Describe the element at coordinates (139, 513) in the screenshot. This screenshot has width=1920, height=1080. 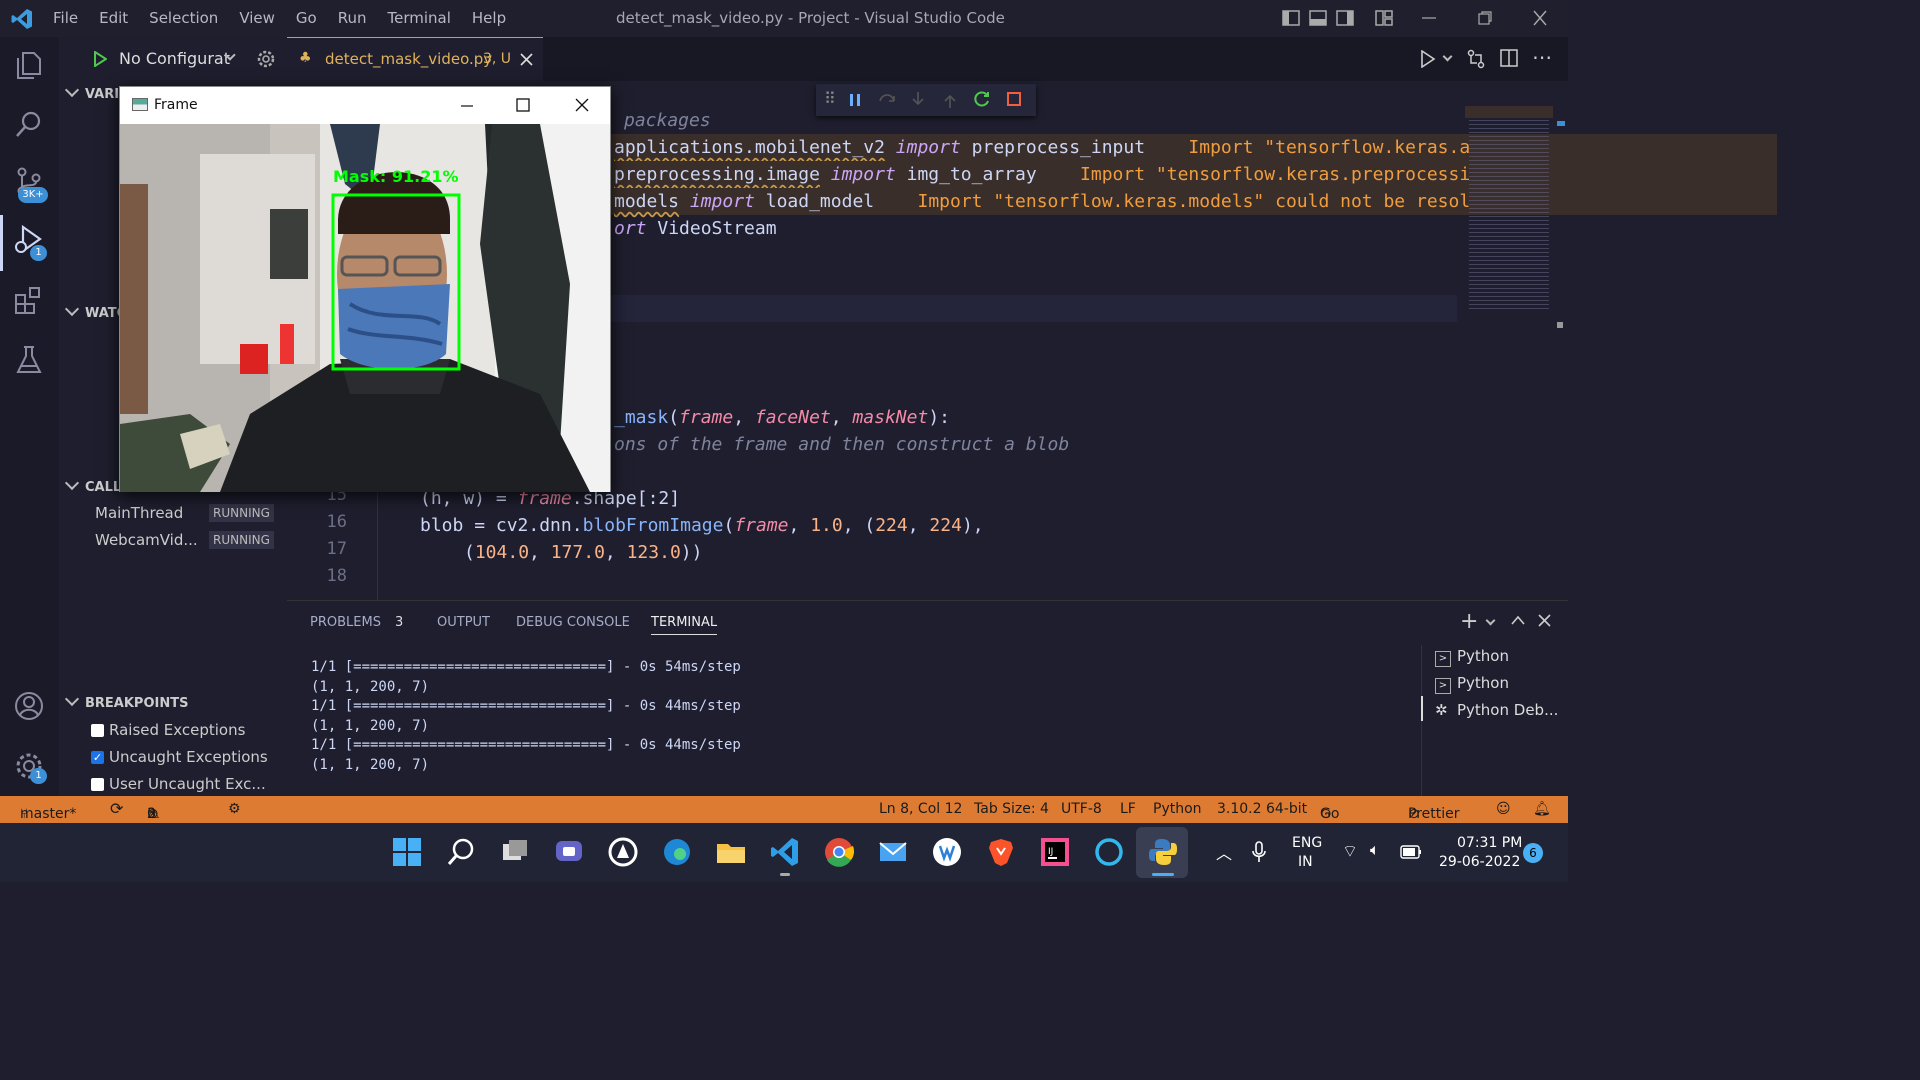
I see `thread-item: MainThread` at that location.